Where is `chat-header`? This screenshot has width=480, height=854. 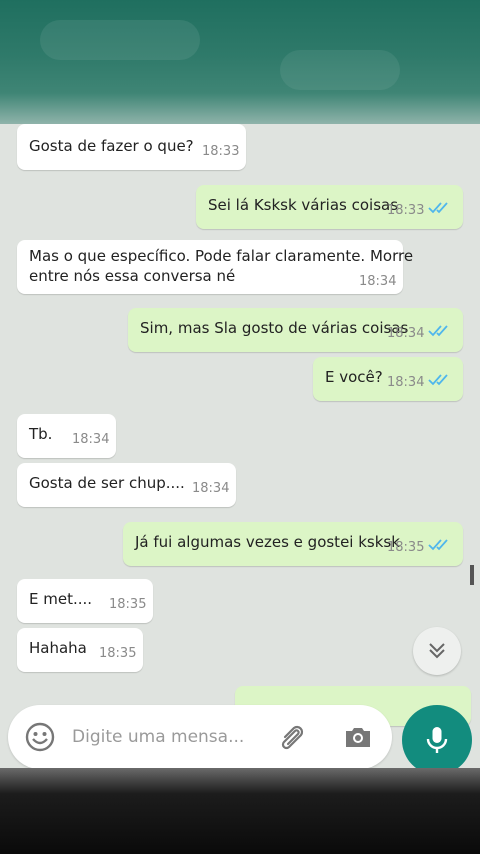 chat-header is located at coordinates (240, 62).